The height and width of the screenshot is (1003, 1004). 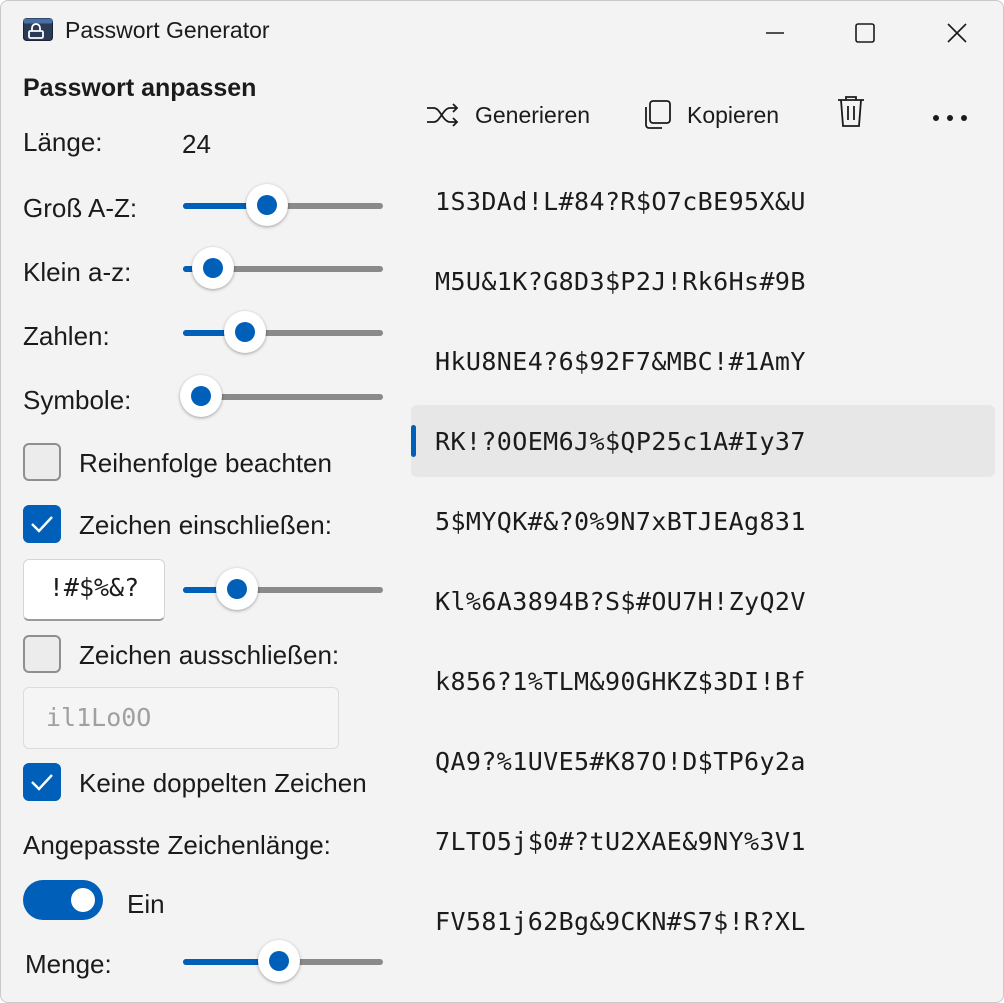 I want to click on symbols-label: Symbole:, so click(x=77, y=400).